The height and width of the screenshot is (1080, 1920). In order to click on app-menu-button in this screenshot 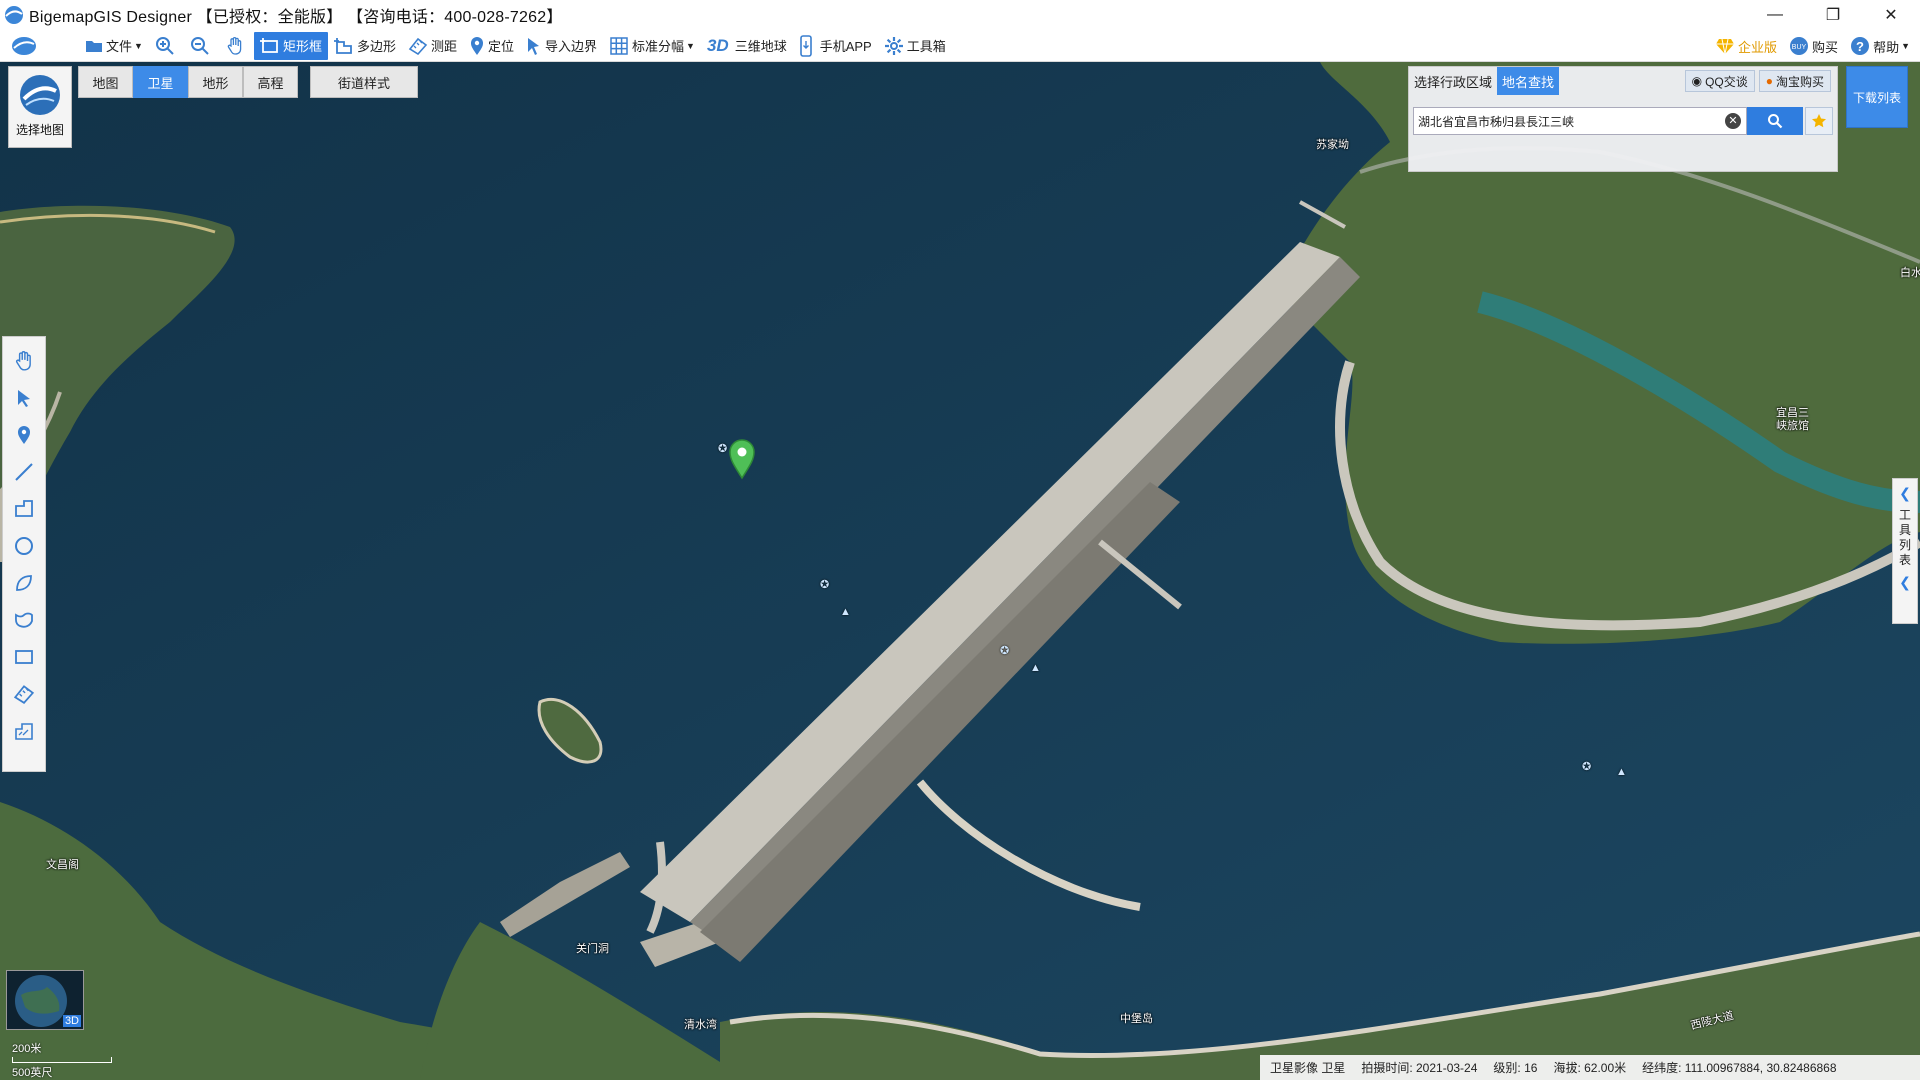, I will do `click(25, 46)`.